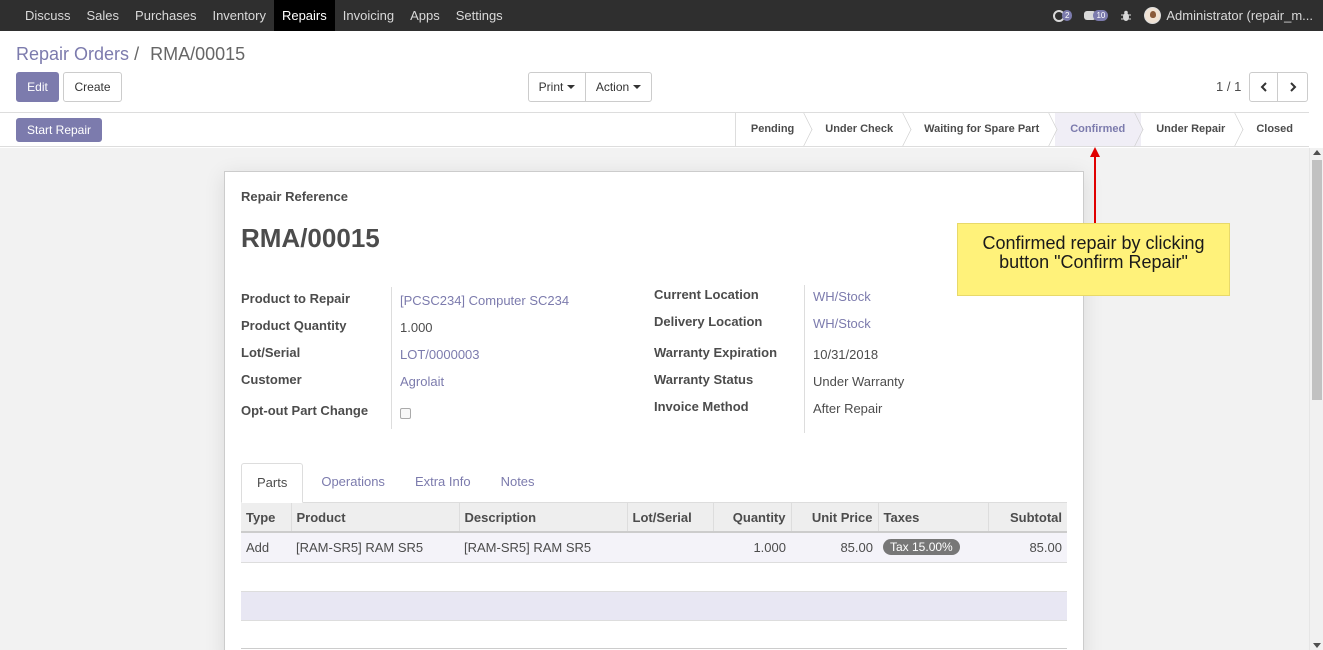  I want to click on product-quantity-label: Product Quantity, so click(294, 325).